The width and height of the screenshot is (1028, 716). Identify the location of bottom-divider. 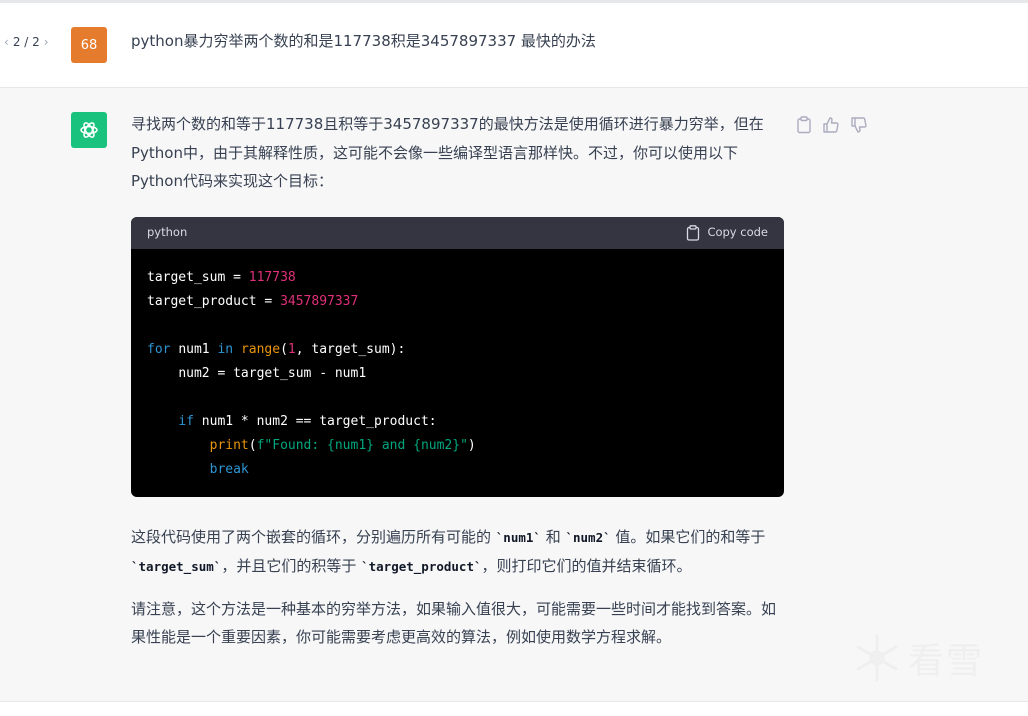
(514, 701).